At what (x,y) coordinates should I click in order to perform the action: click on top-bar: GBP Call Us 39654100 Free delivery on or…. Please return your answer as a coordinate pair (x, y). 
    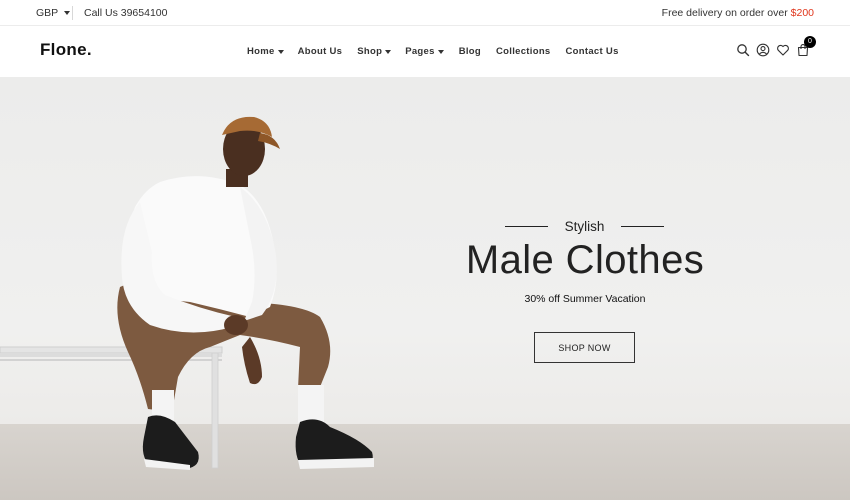
    Looking at the image, I should click on (425, 13).